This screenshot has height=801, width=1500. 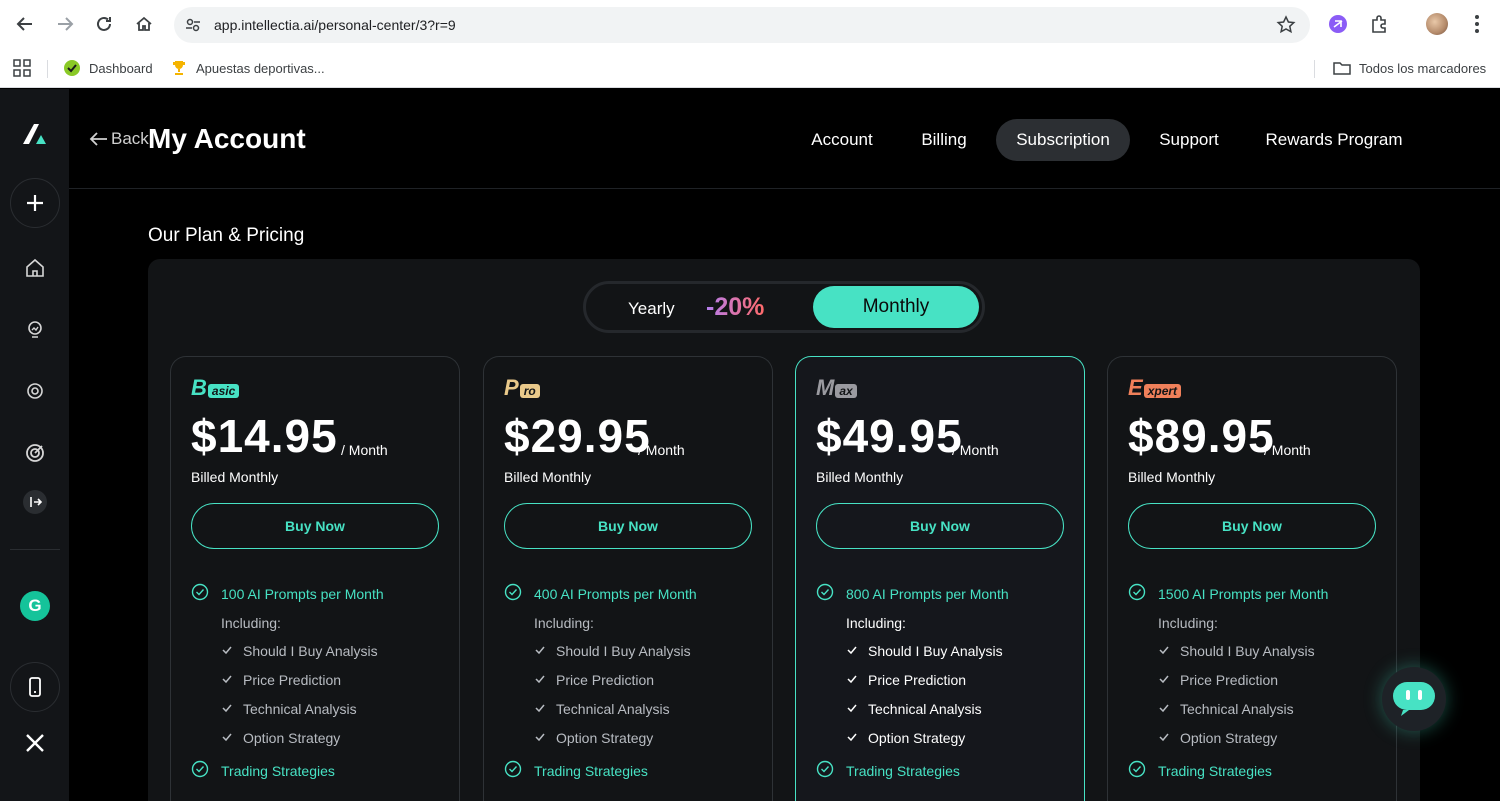 What do you see at coordinates (193, 25) in the screenshot?
I see `site-settings-icon` at bounding box center [193, 25].